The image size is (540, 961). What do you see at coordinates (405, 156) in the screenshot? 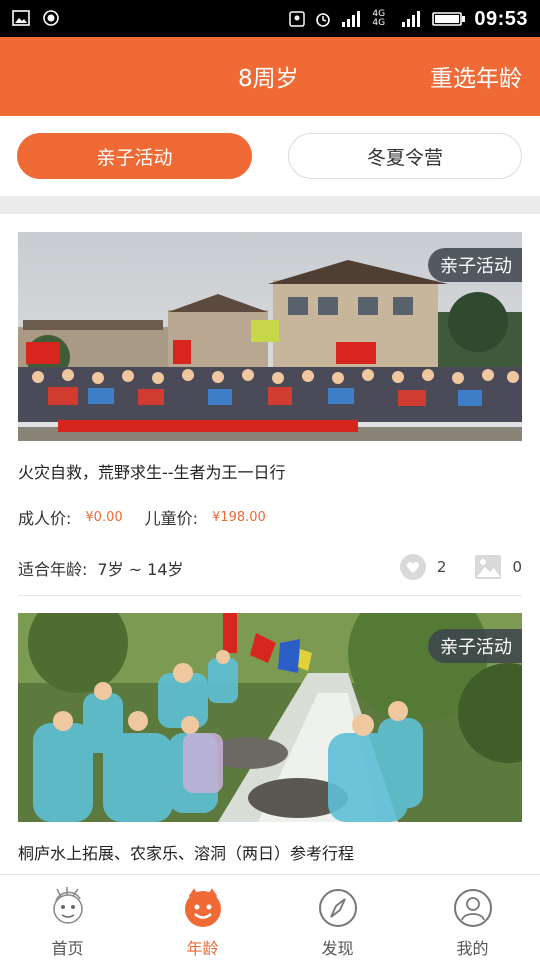
I see `tab-camp: 冬夏令营` at bounding box center [405, 156].